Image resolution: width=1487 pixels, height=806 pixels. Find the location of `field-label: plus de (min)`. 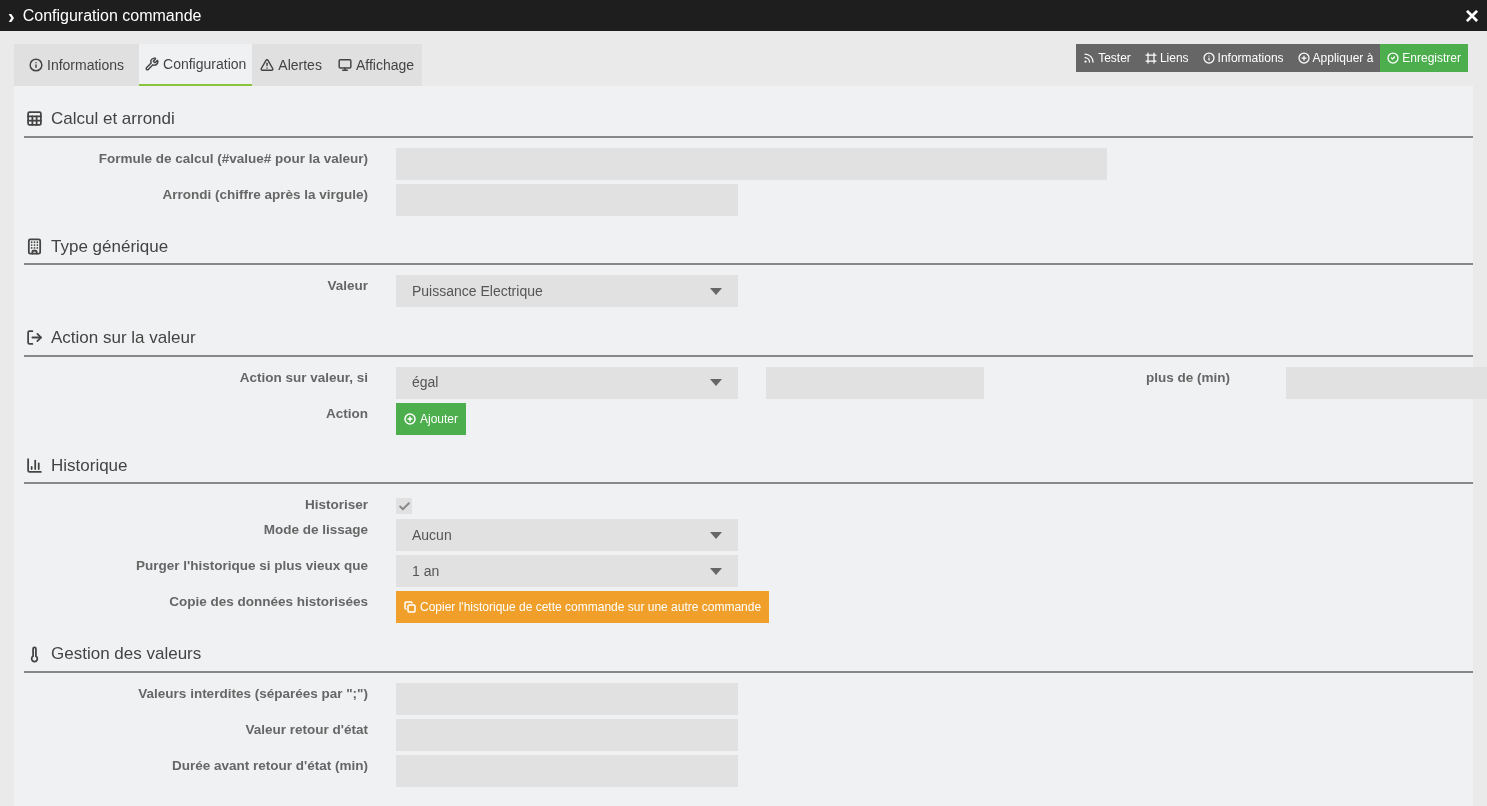

field-label: plus de (min) is located at coordinates (1188, 377).